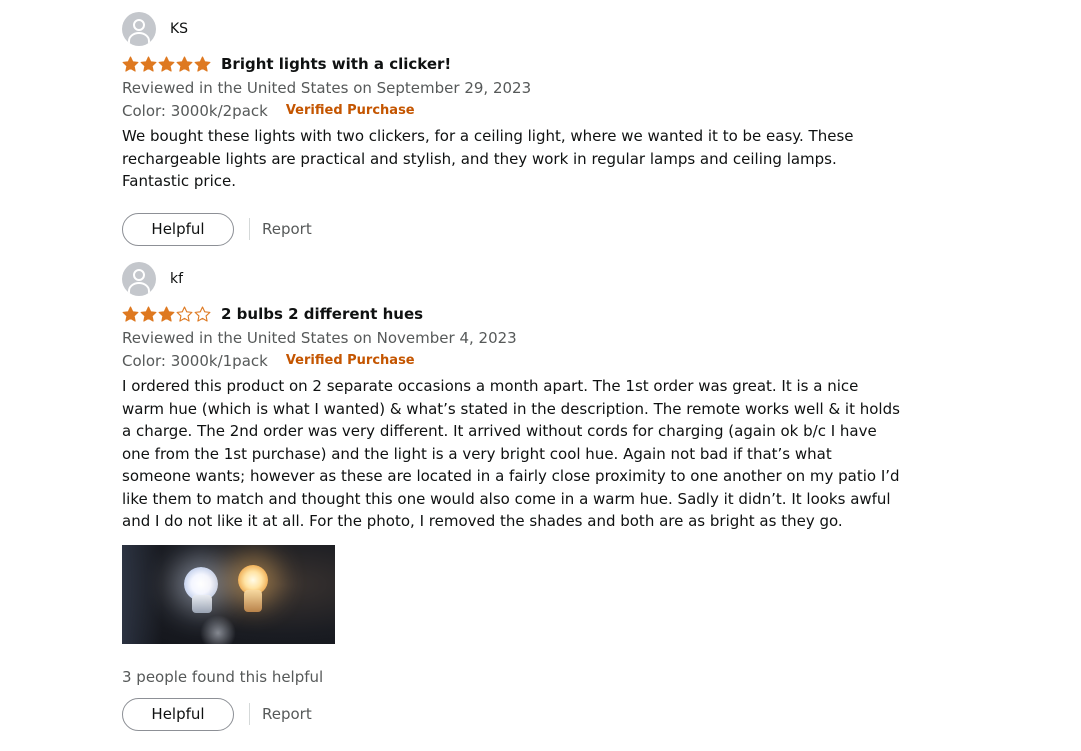  What do you see at coordinates (195, 361) in the screenshot?
I see `variant-info: Color: 3000k/1pack` at bounding box center [195, 361].